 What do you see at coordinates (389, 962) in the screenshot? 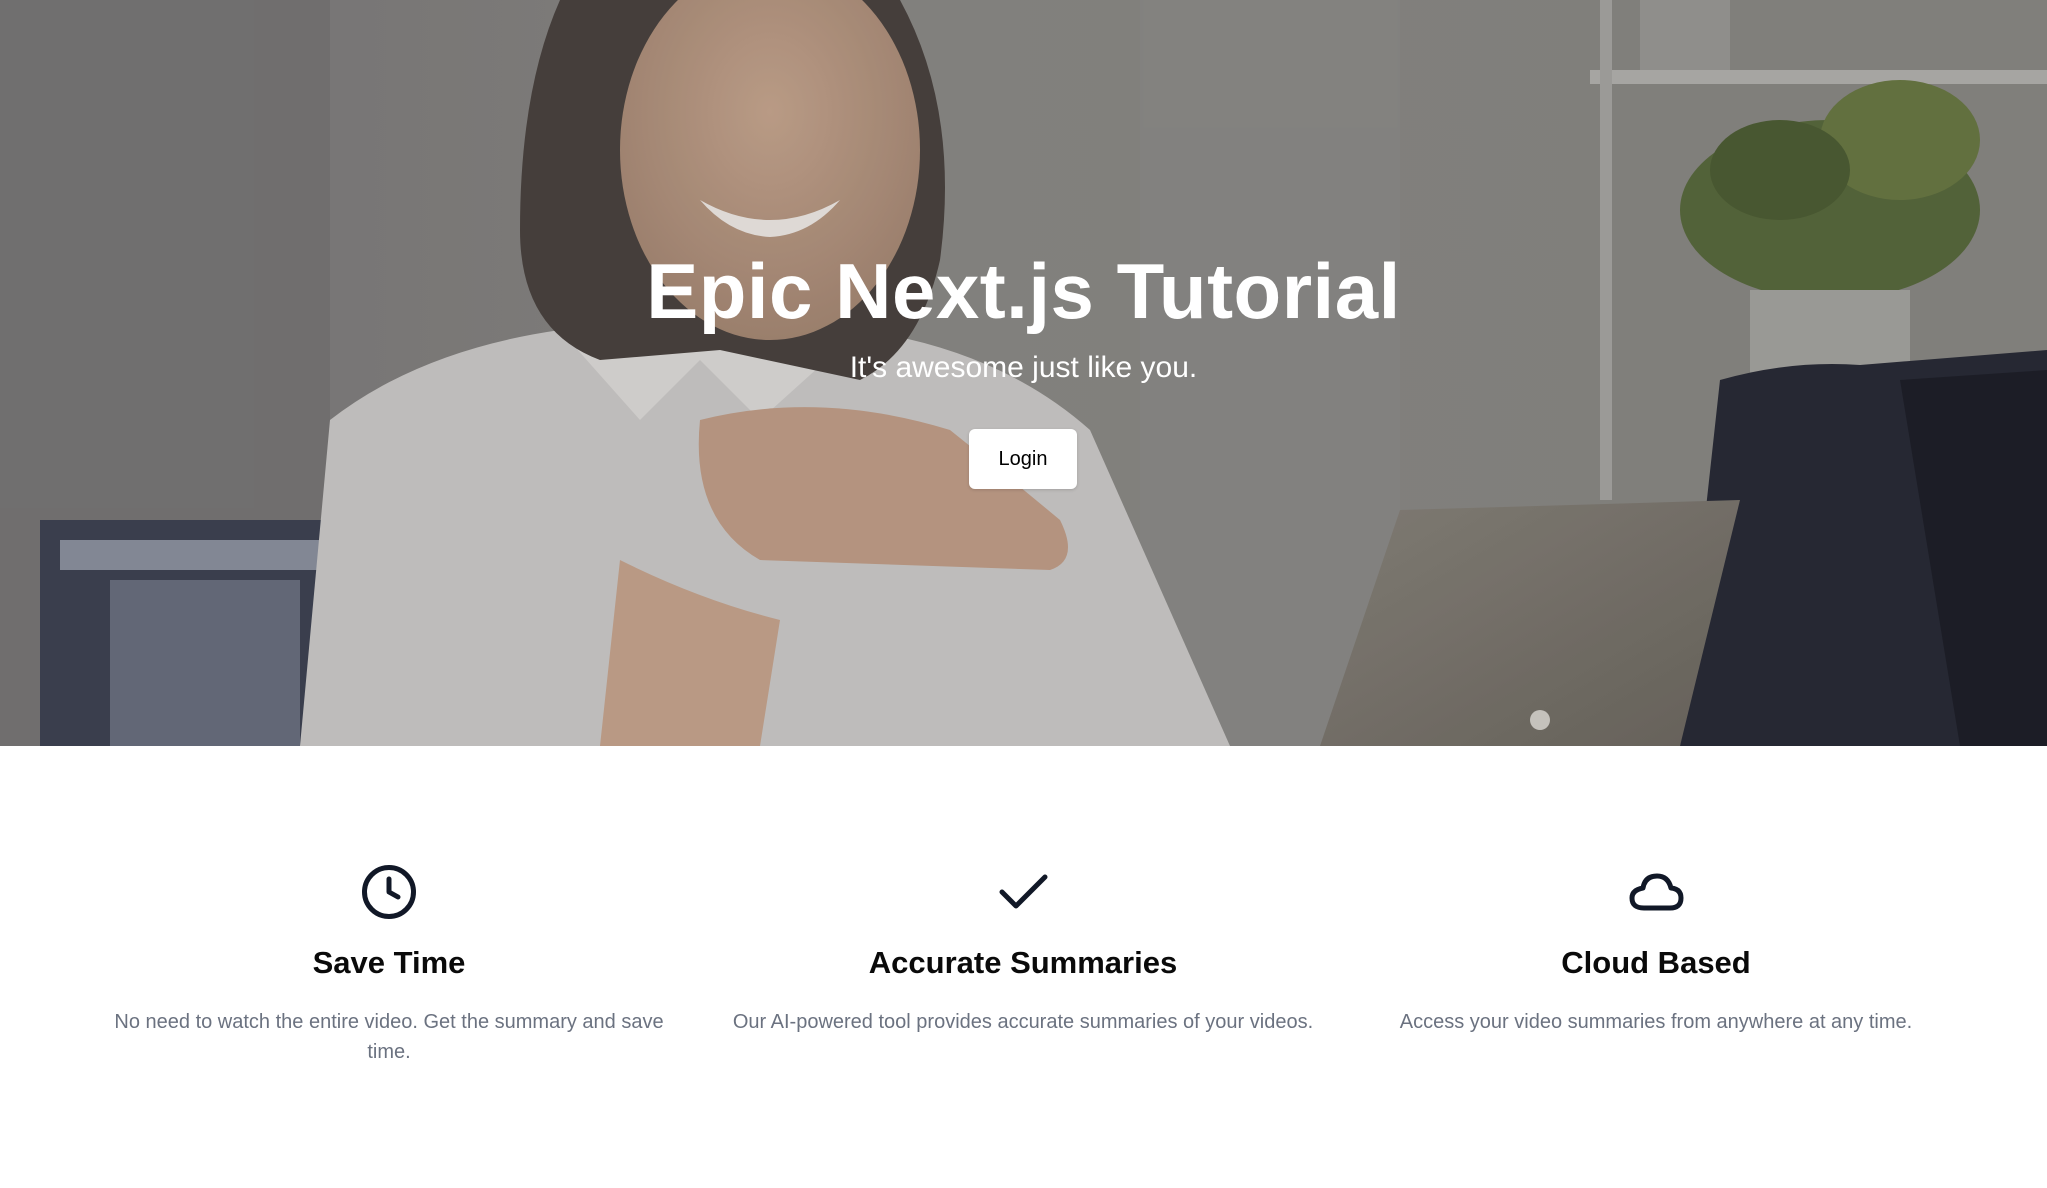
I see `feature-title: Save Time` at bounding box center [389, 962].